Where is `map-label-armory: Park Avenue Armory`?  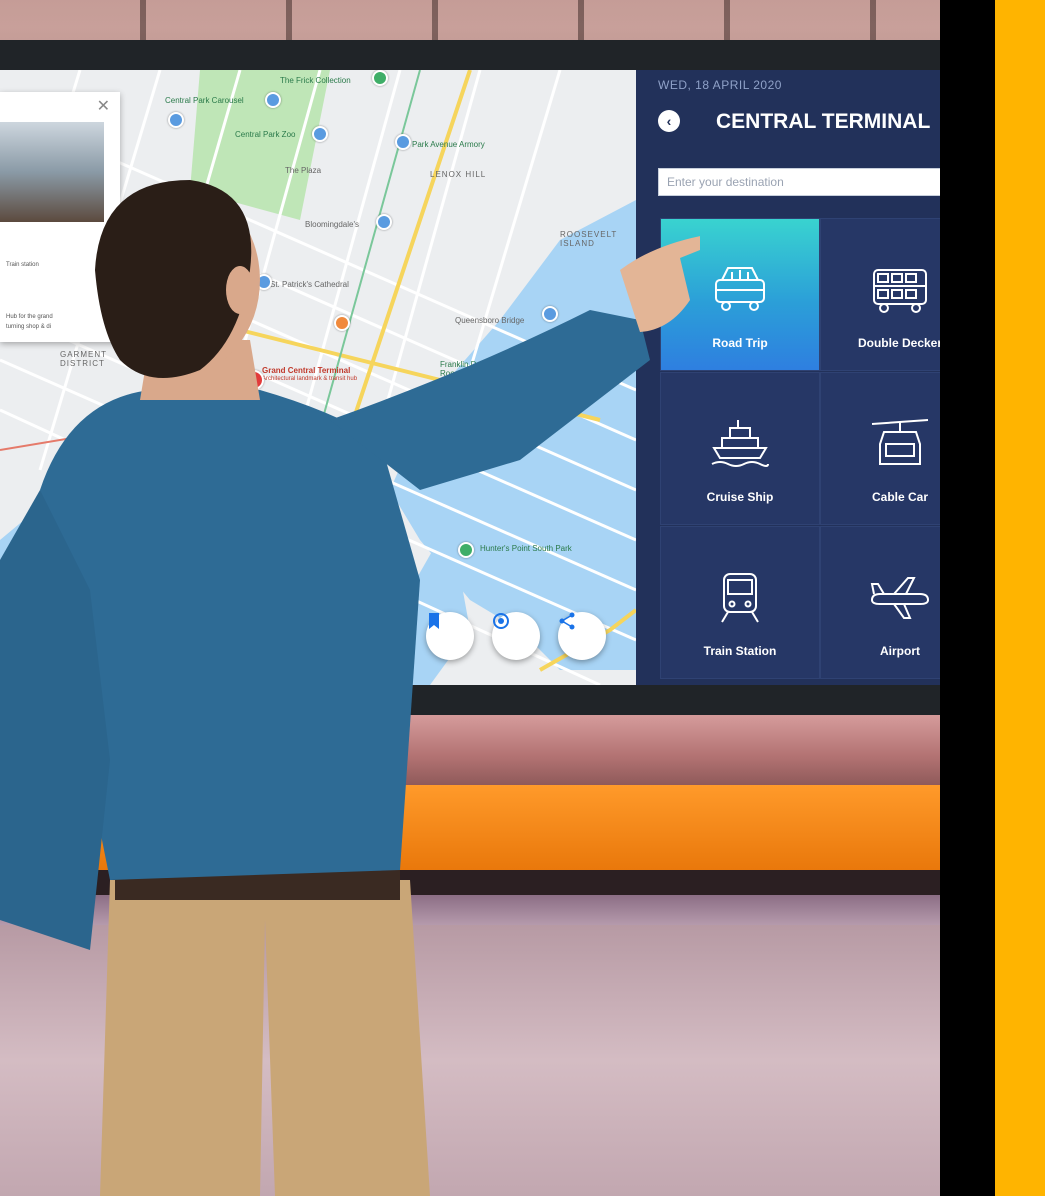
map-label-armory: Park Avenue Armory is located at coordinates (448, 144).